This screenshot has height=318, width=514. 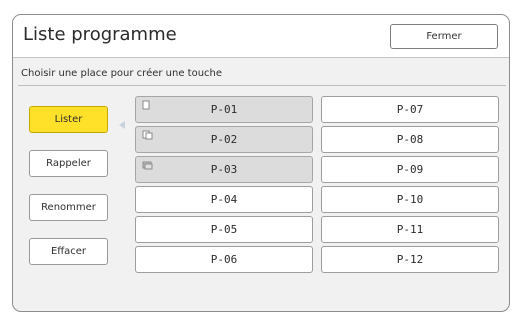 I want to click on program-slot-p04: P-04, so click(x=224, y=199).